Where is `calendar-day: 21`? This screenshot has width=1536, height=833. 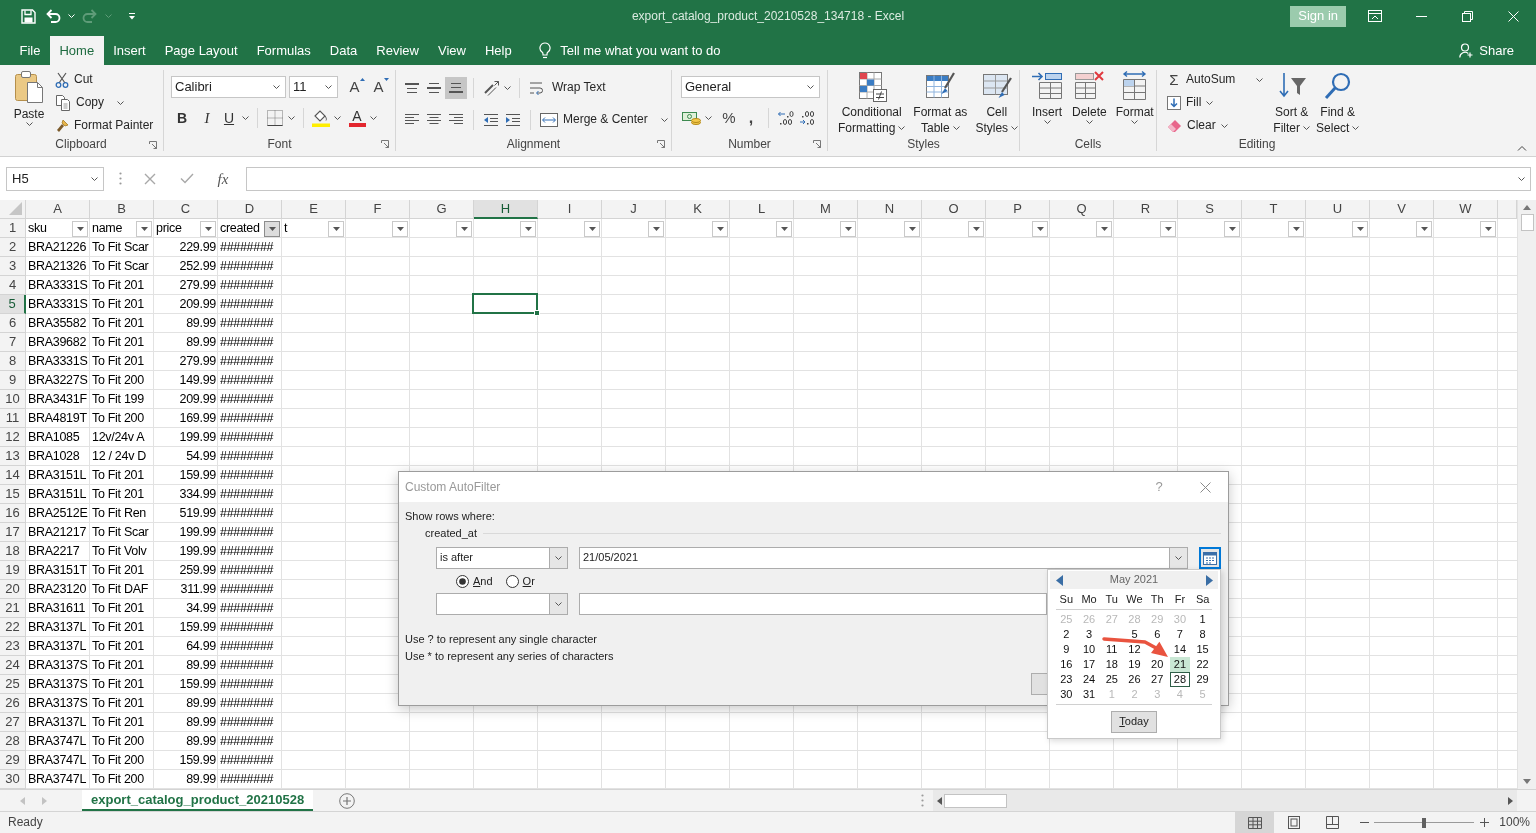
calendar-day: 21 is located at coordinates (1180, 664).